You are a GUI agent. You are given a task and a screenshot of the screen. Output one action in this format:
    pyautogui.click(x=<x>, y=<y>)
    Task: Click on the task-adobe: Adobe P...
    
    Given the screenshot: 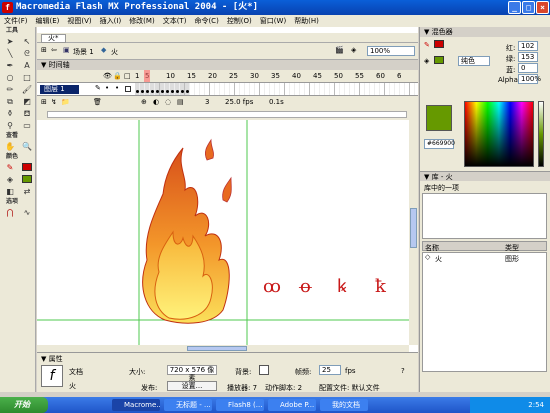 What is the action you would take?
    pyautogui.click(x=292, y=405)
    